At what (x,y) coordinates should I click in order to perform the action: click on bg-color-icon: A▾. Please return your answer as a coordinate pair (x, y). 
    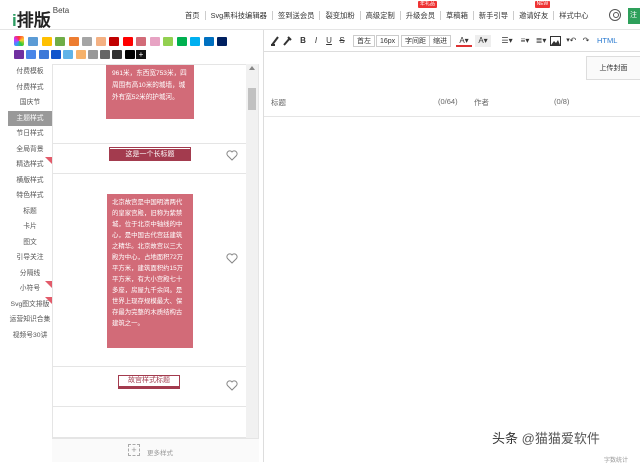
    Looking at the image, I should click on (483, 41).